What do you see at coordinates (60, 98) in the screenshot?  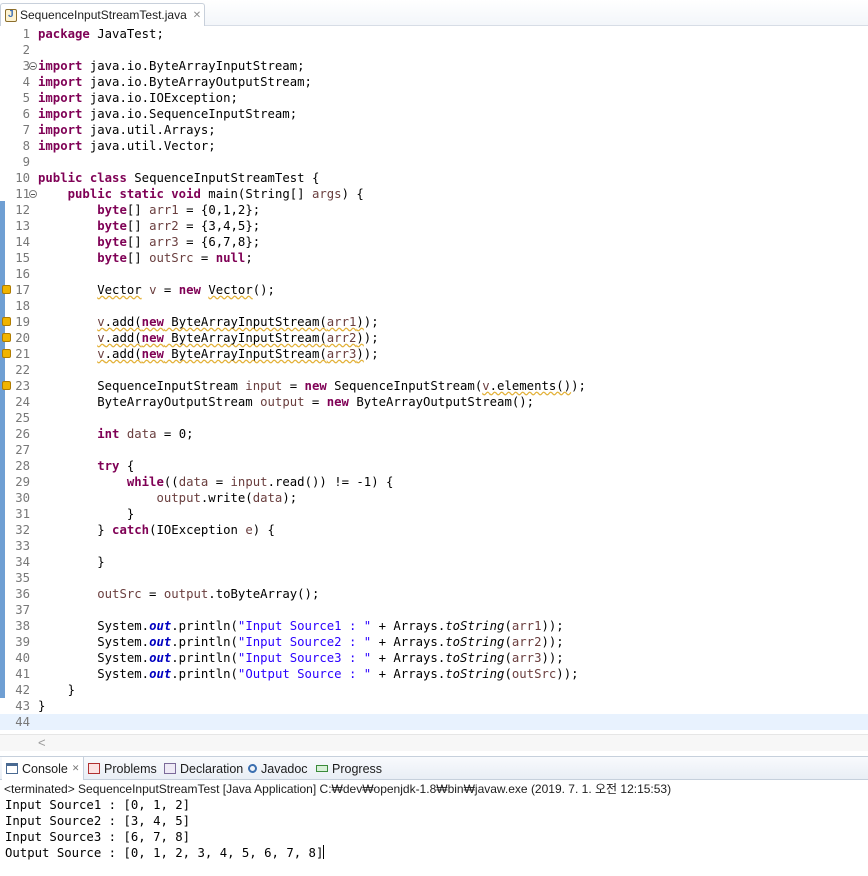 I see `code-token: import` at bounding box center [60, 98].